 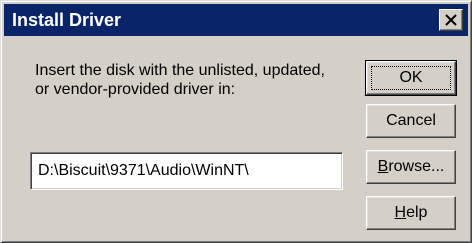 I want to click on browse-mnemonic: B, so click(x=383, y=166).